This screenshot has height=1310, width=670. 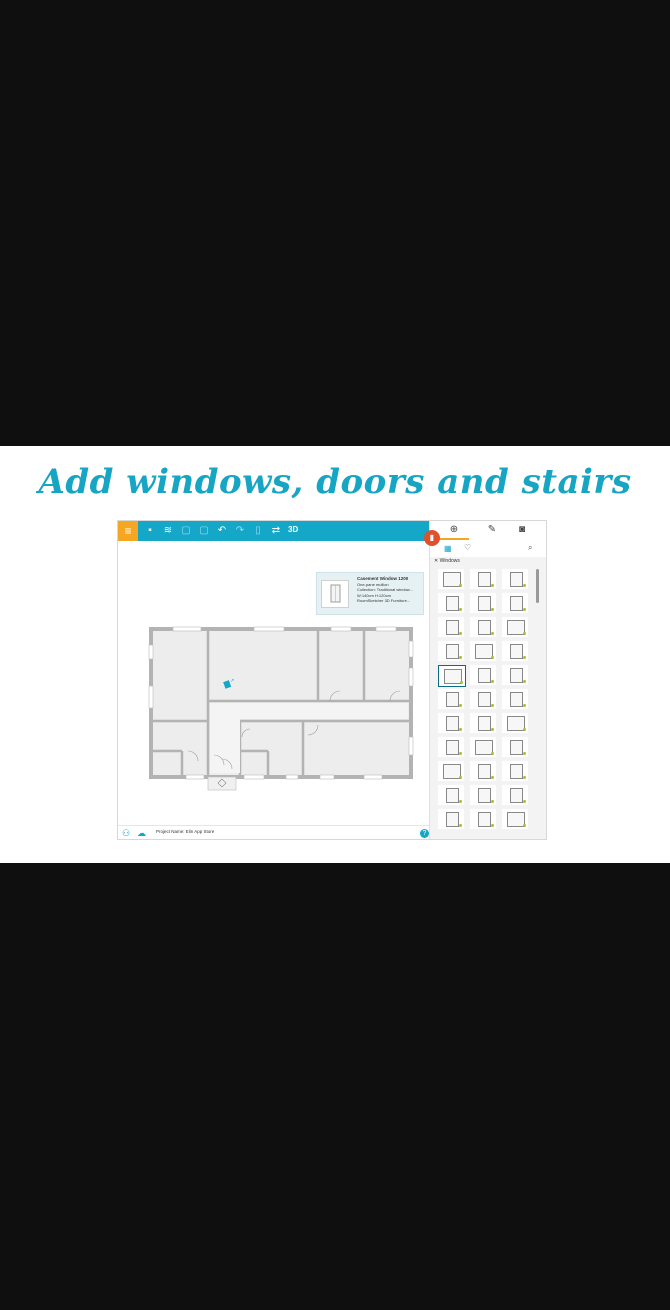 I want to click on filter-row: ▦ ♡ ⌕, so click(x=488, y=549).